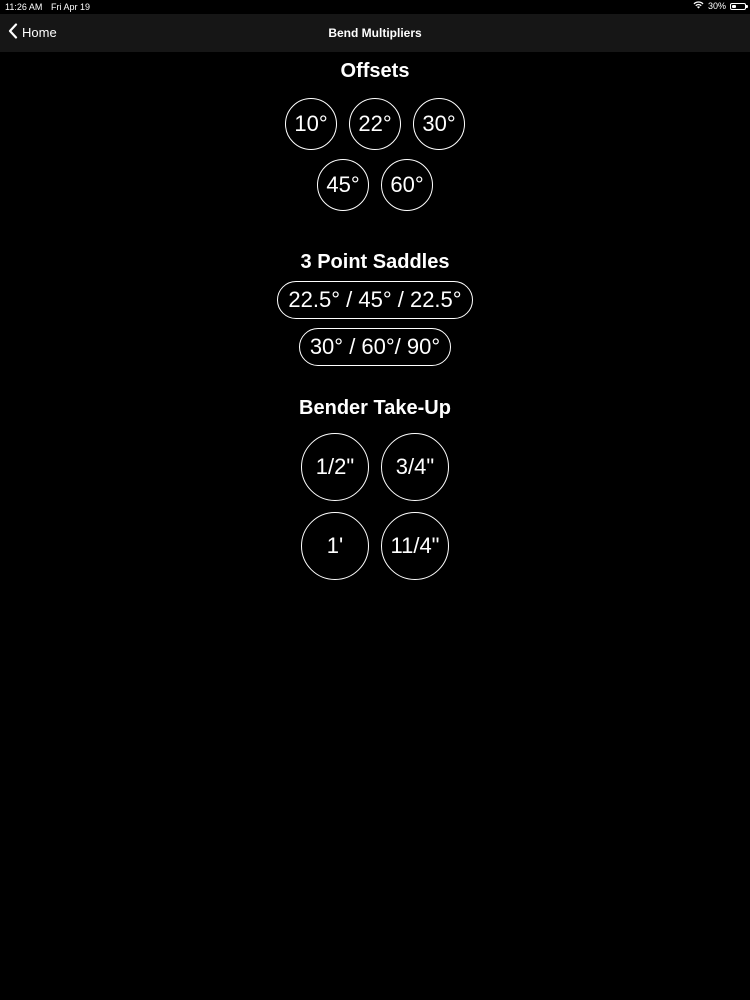  I want to click on offsets-row-1: 10° 22° 30°, so click(375, 124).